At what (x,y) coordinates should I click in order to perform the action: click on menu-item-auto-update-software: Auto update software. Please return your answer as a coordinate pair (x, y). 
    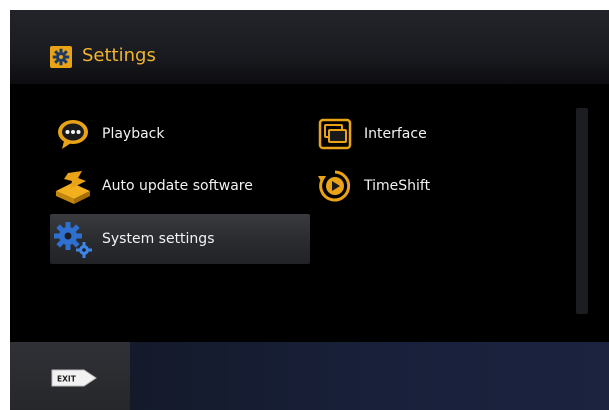
    Looking at the image, I should click on (179, 186).